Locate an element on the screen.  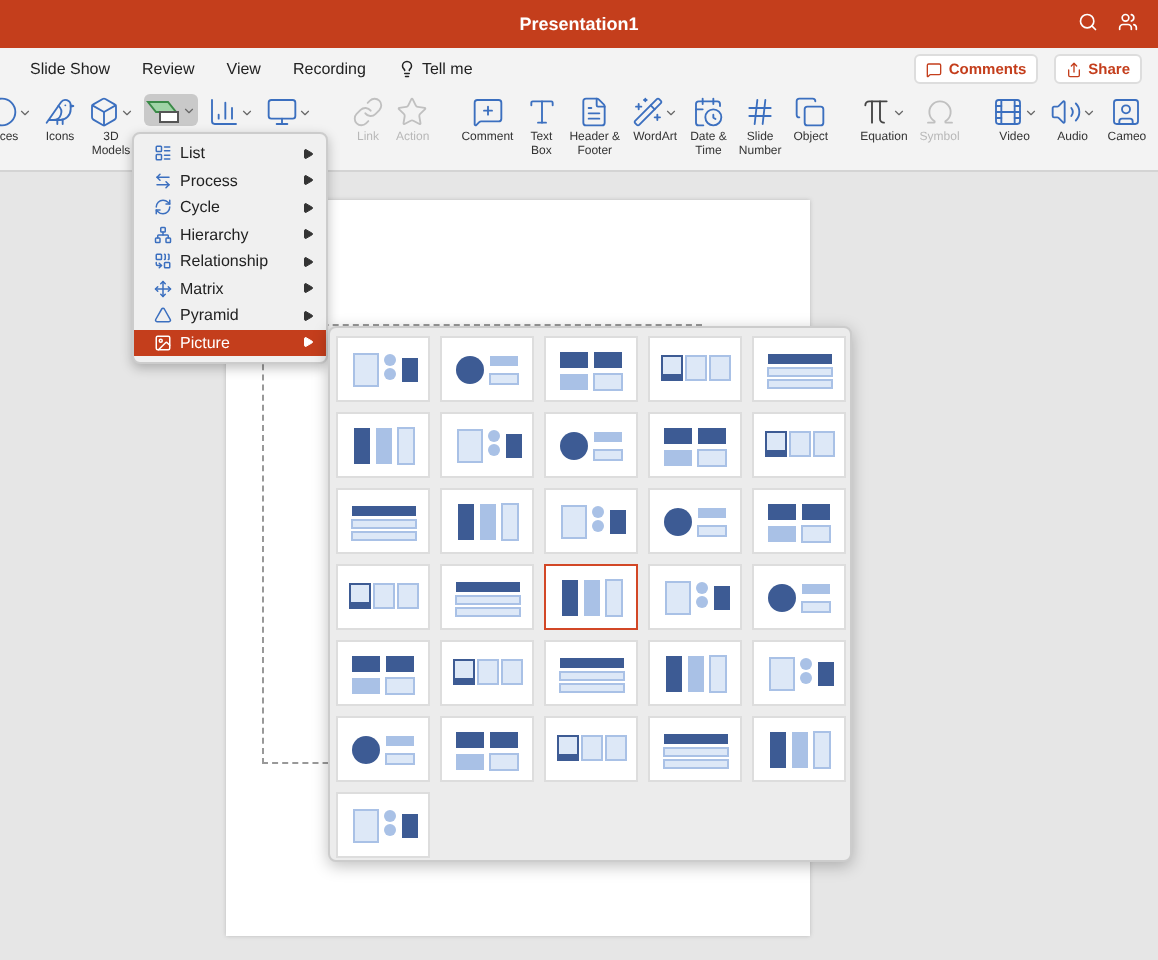
list-icon is located at coordinates (163, 153).